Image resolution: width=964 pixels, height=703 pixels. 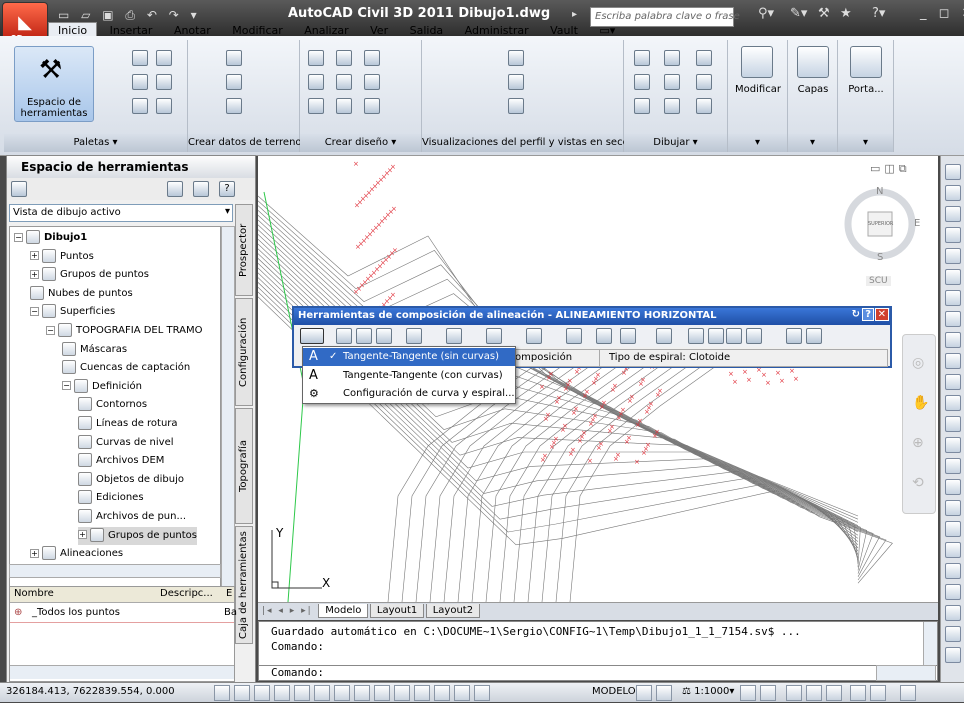 I want to click on tab-navigation-icon: |◂ ◂ ▸ ▸|, so click(x=287, y=611).